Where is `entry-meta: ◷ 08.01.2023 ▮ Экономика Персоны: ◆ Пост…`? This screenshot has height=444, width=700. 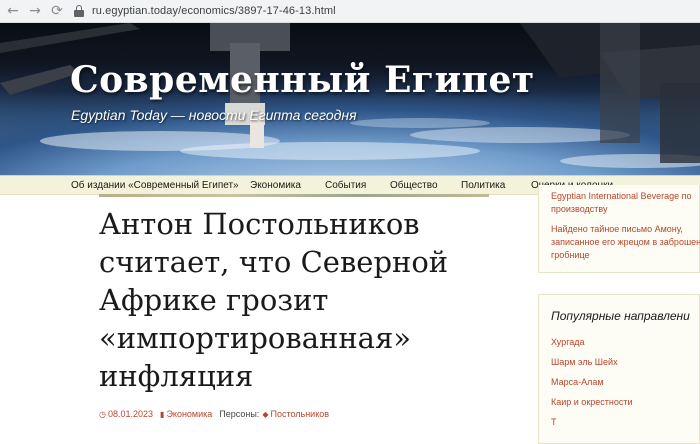 entry-meta: ◷ 08.01.2023 ▮ Экономика Персоны: ◆ Пост… is located at coordinates (214, 414).